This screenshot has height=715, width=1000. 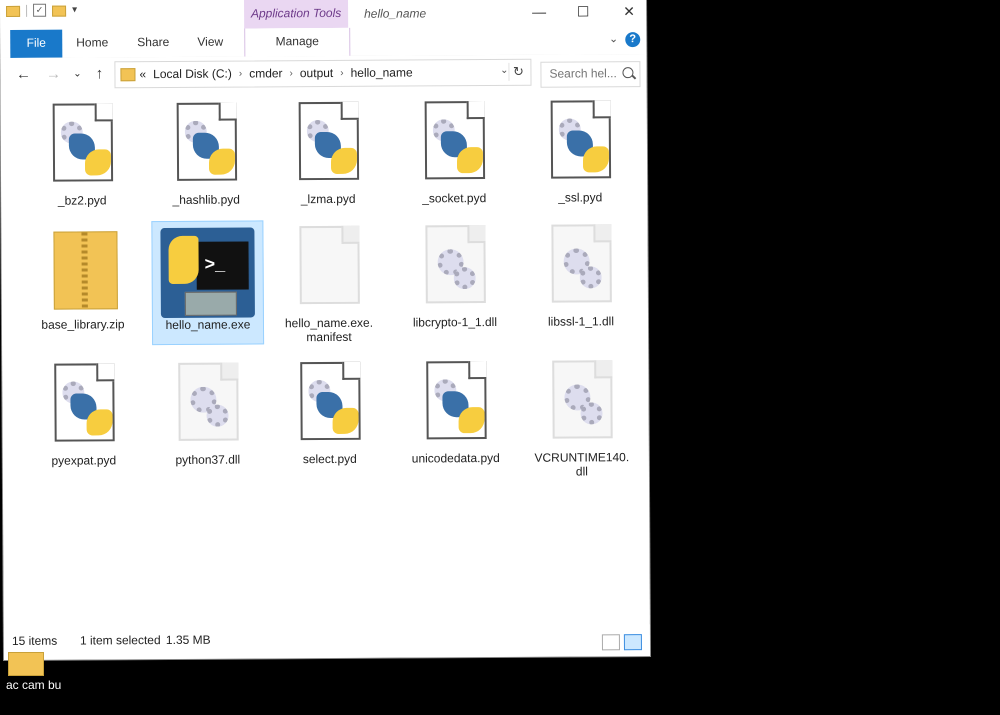 I want to click on file-name: _ssl.pyd, so click(x=580, y=197).